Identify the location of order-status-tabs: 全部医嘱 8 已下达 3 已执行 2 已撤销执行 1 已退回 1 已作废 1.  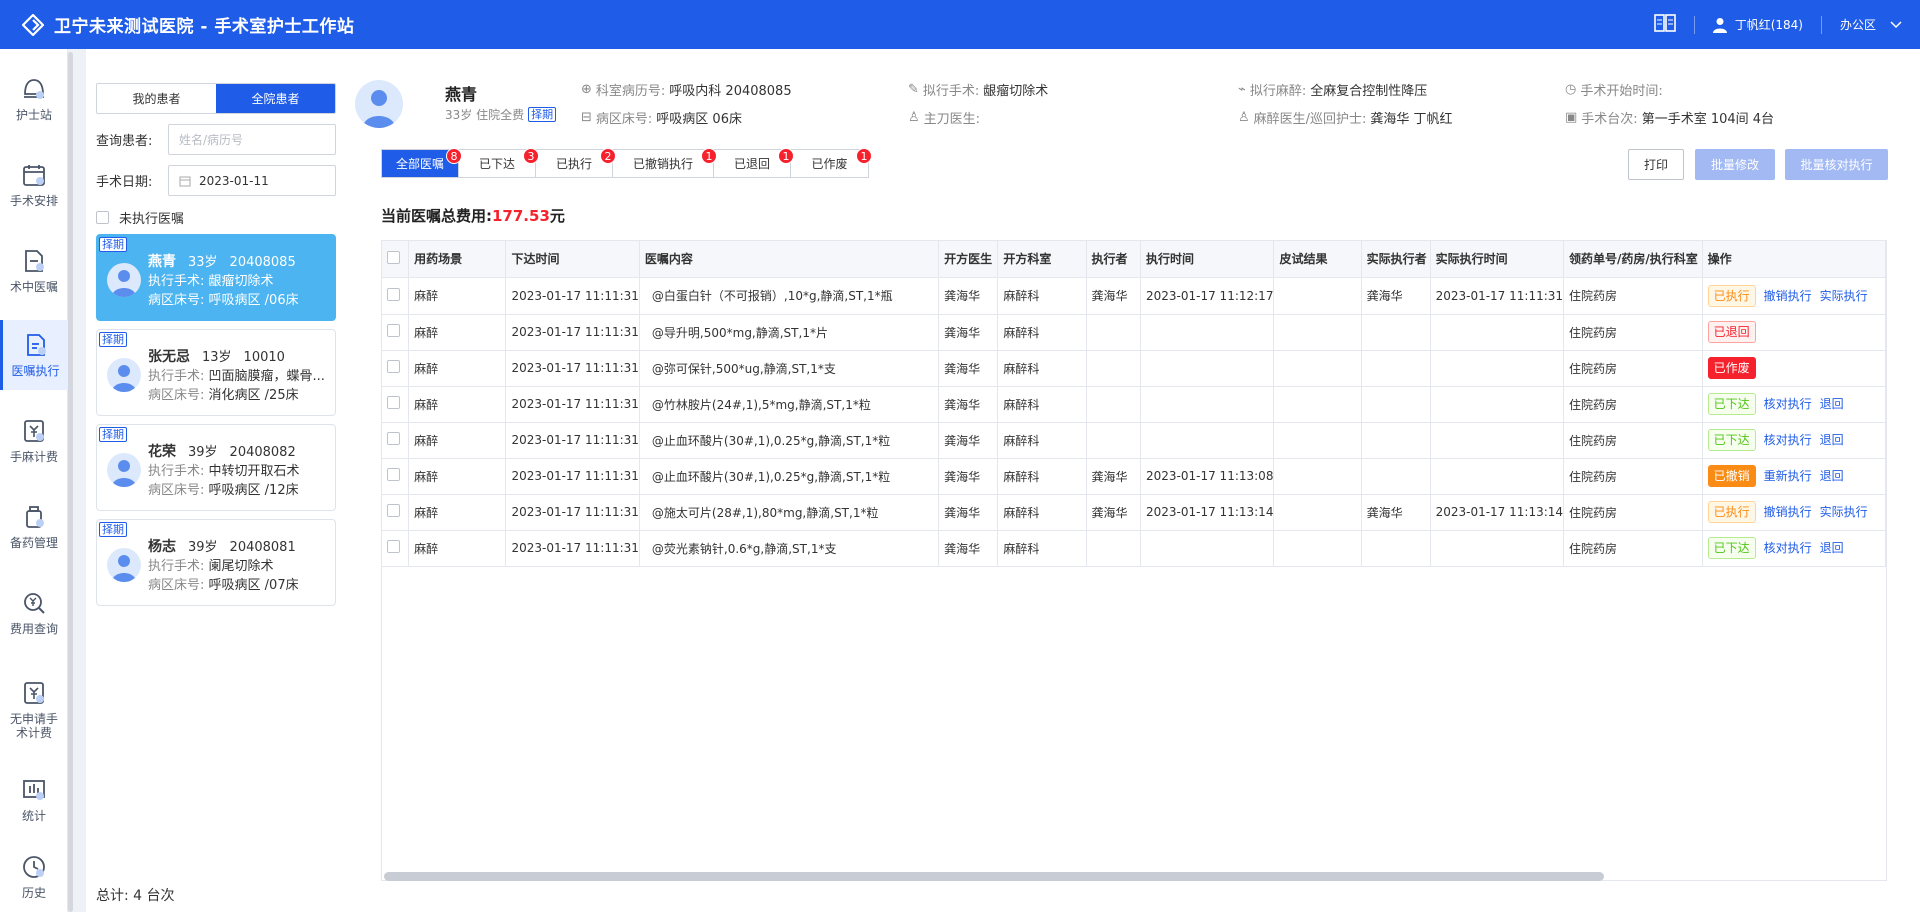
(626, 163).